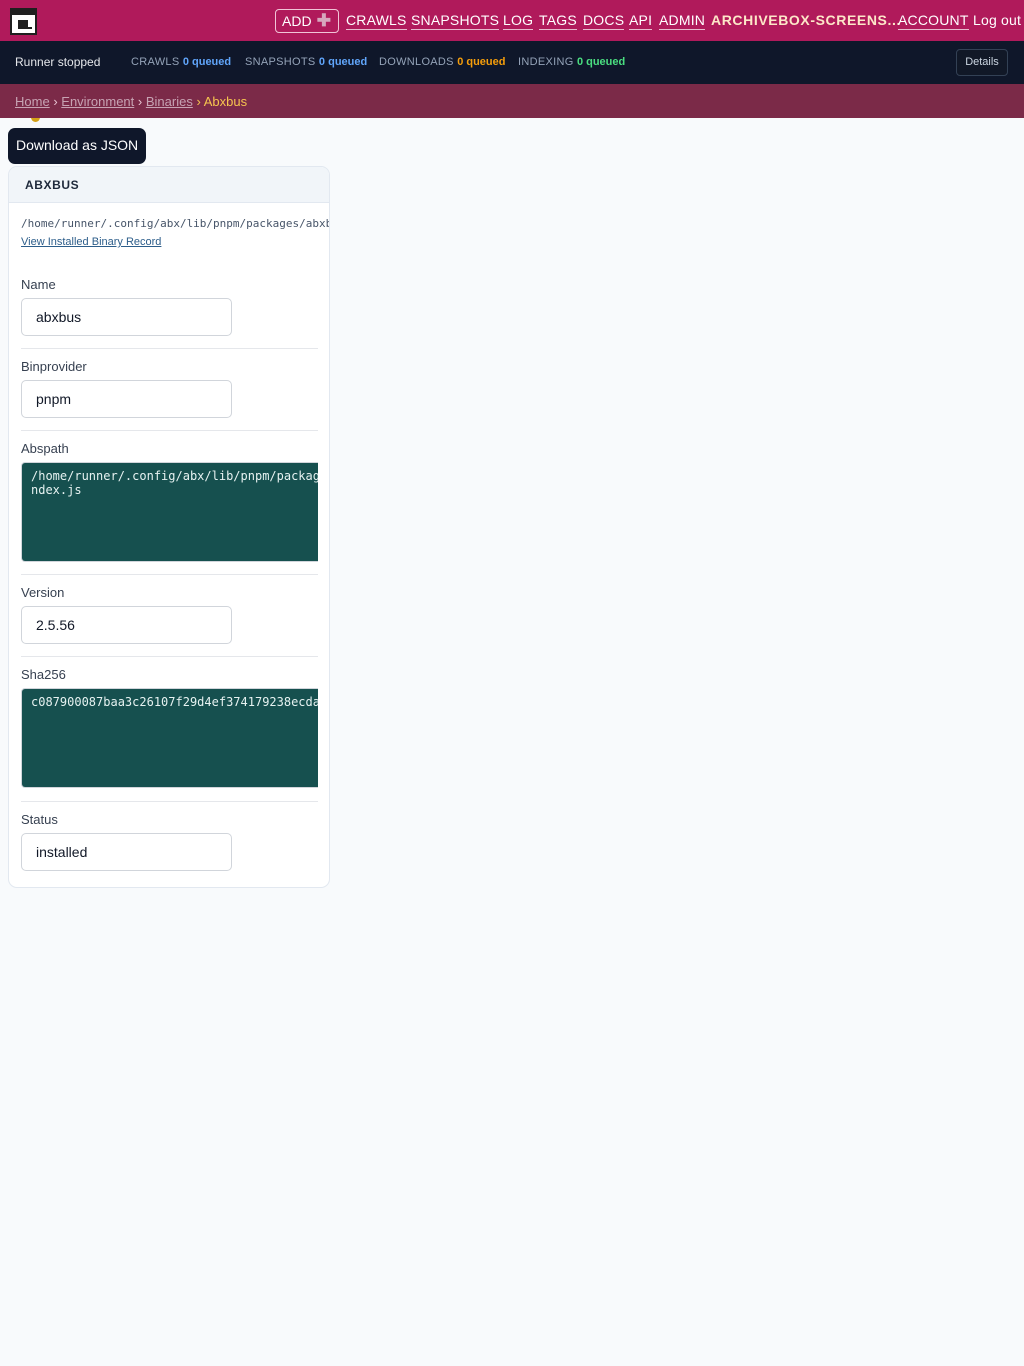  I want to click on queue-downloads: DOWNLOADS 0 queued, so click(442, 62).